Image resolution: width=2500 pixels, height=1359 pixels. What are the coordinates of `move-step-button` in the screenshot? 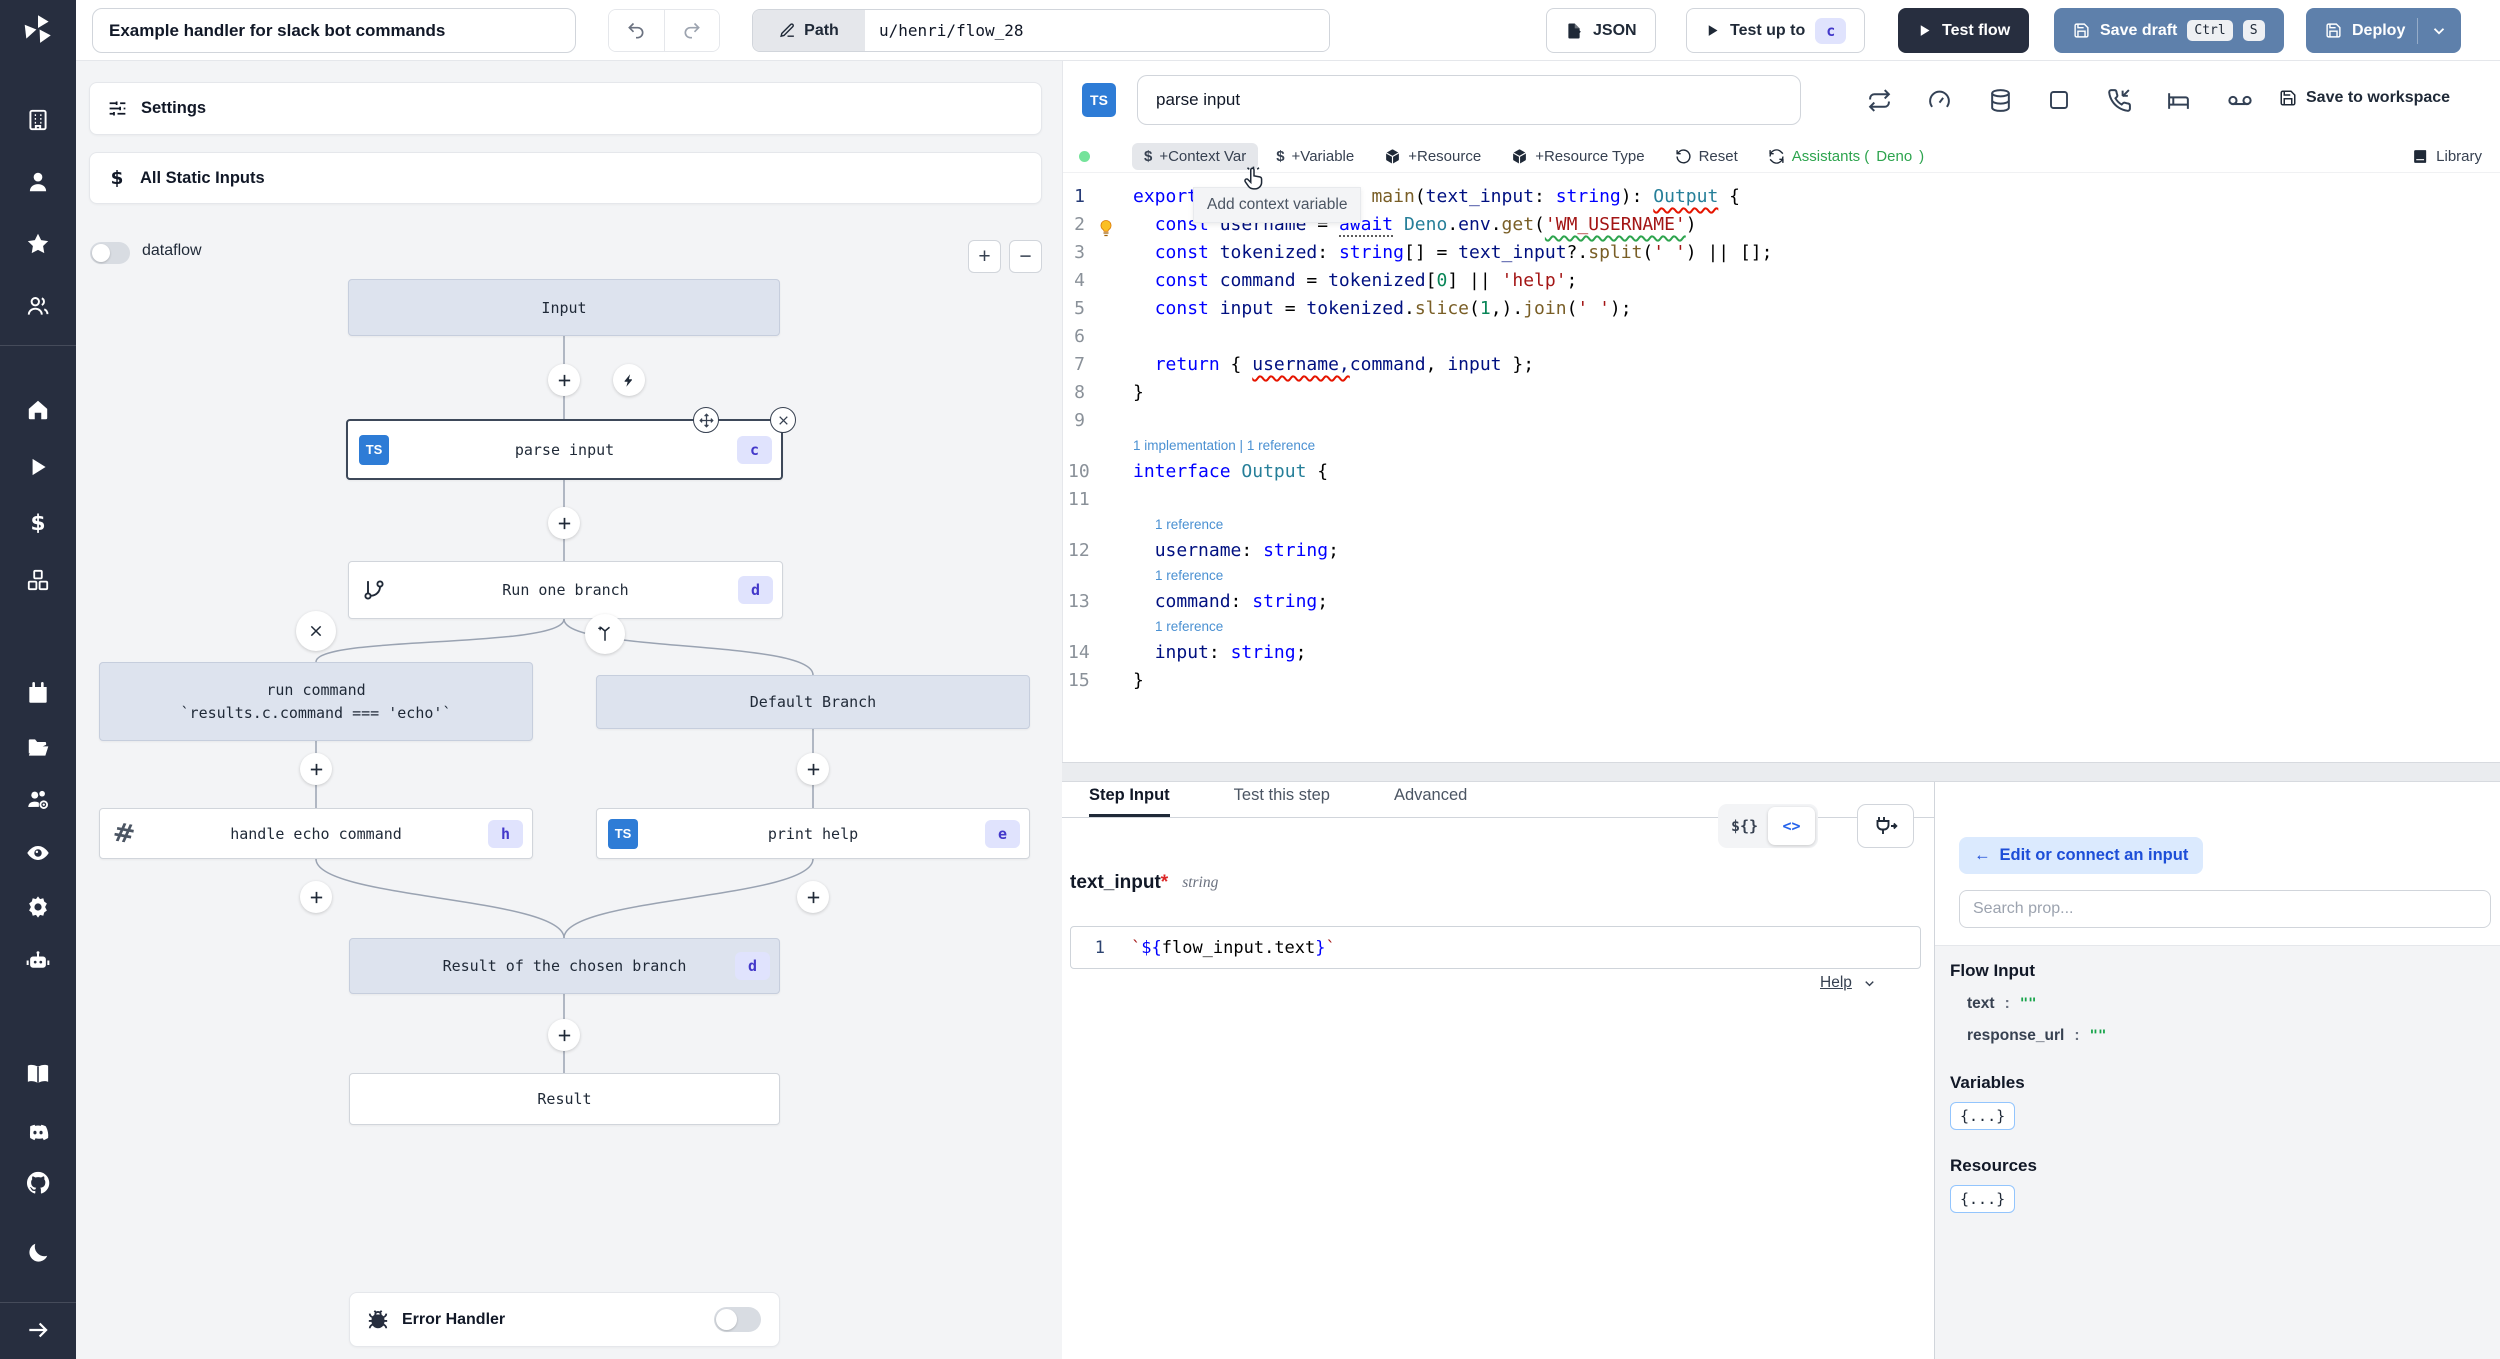 It's located at (706, 420).